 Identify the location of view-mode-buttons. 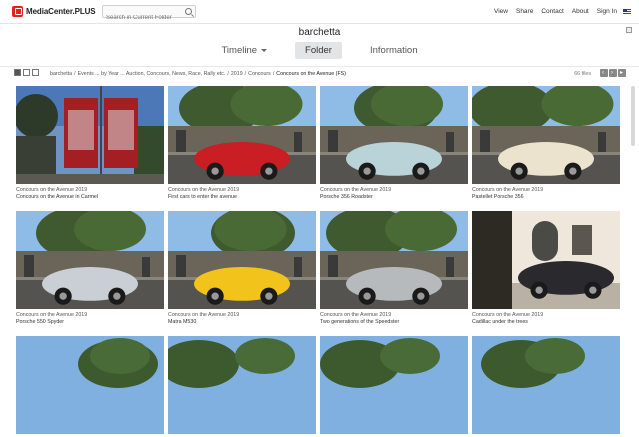
(26, 72).